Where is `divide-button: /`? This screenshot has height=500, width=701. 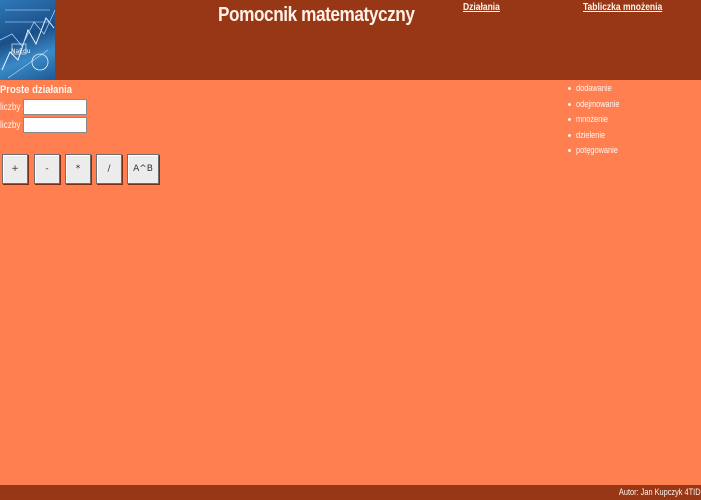
divide-button: / is located at coordinates (109, 169).